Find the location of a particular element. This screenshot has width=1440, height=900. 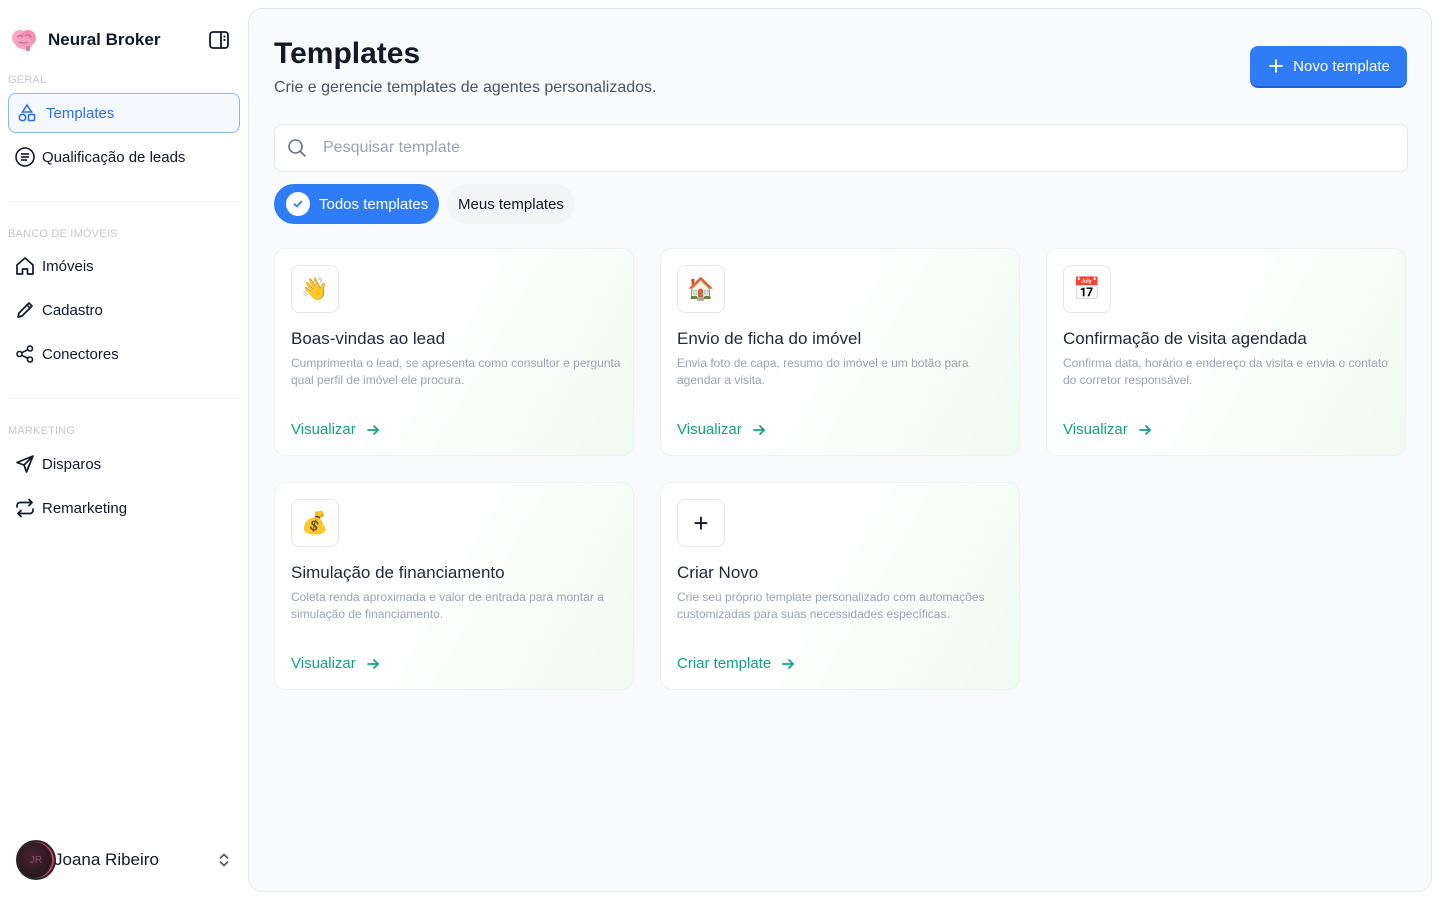

filter-label: Meus templates is located at coordinates (511, 204).